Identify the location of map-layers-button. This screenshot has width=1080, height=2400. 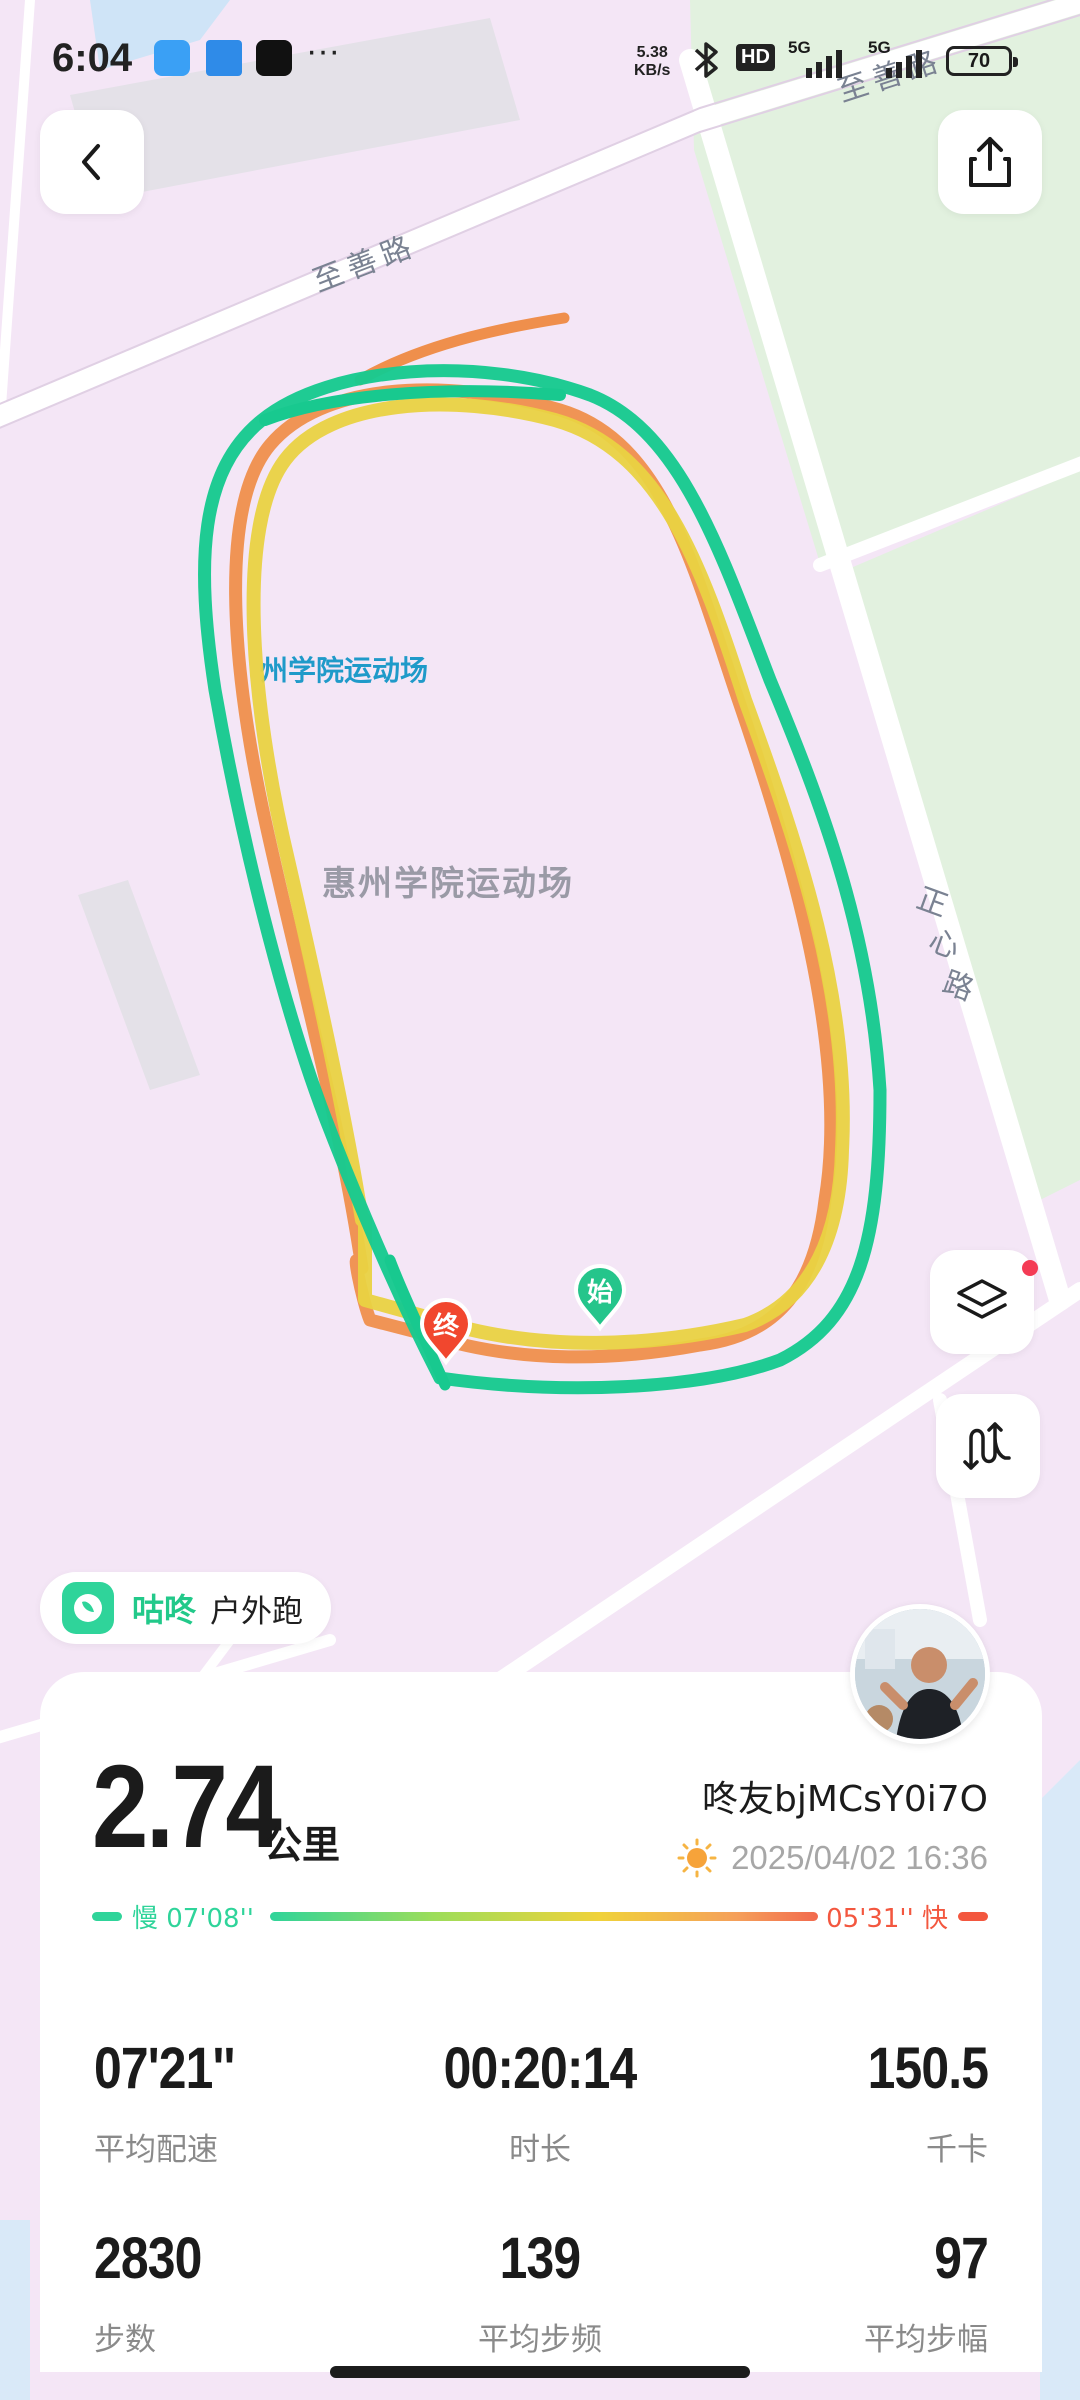
(984, 1302).